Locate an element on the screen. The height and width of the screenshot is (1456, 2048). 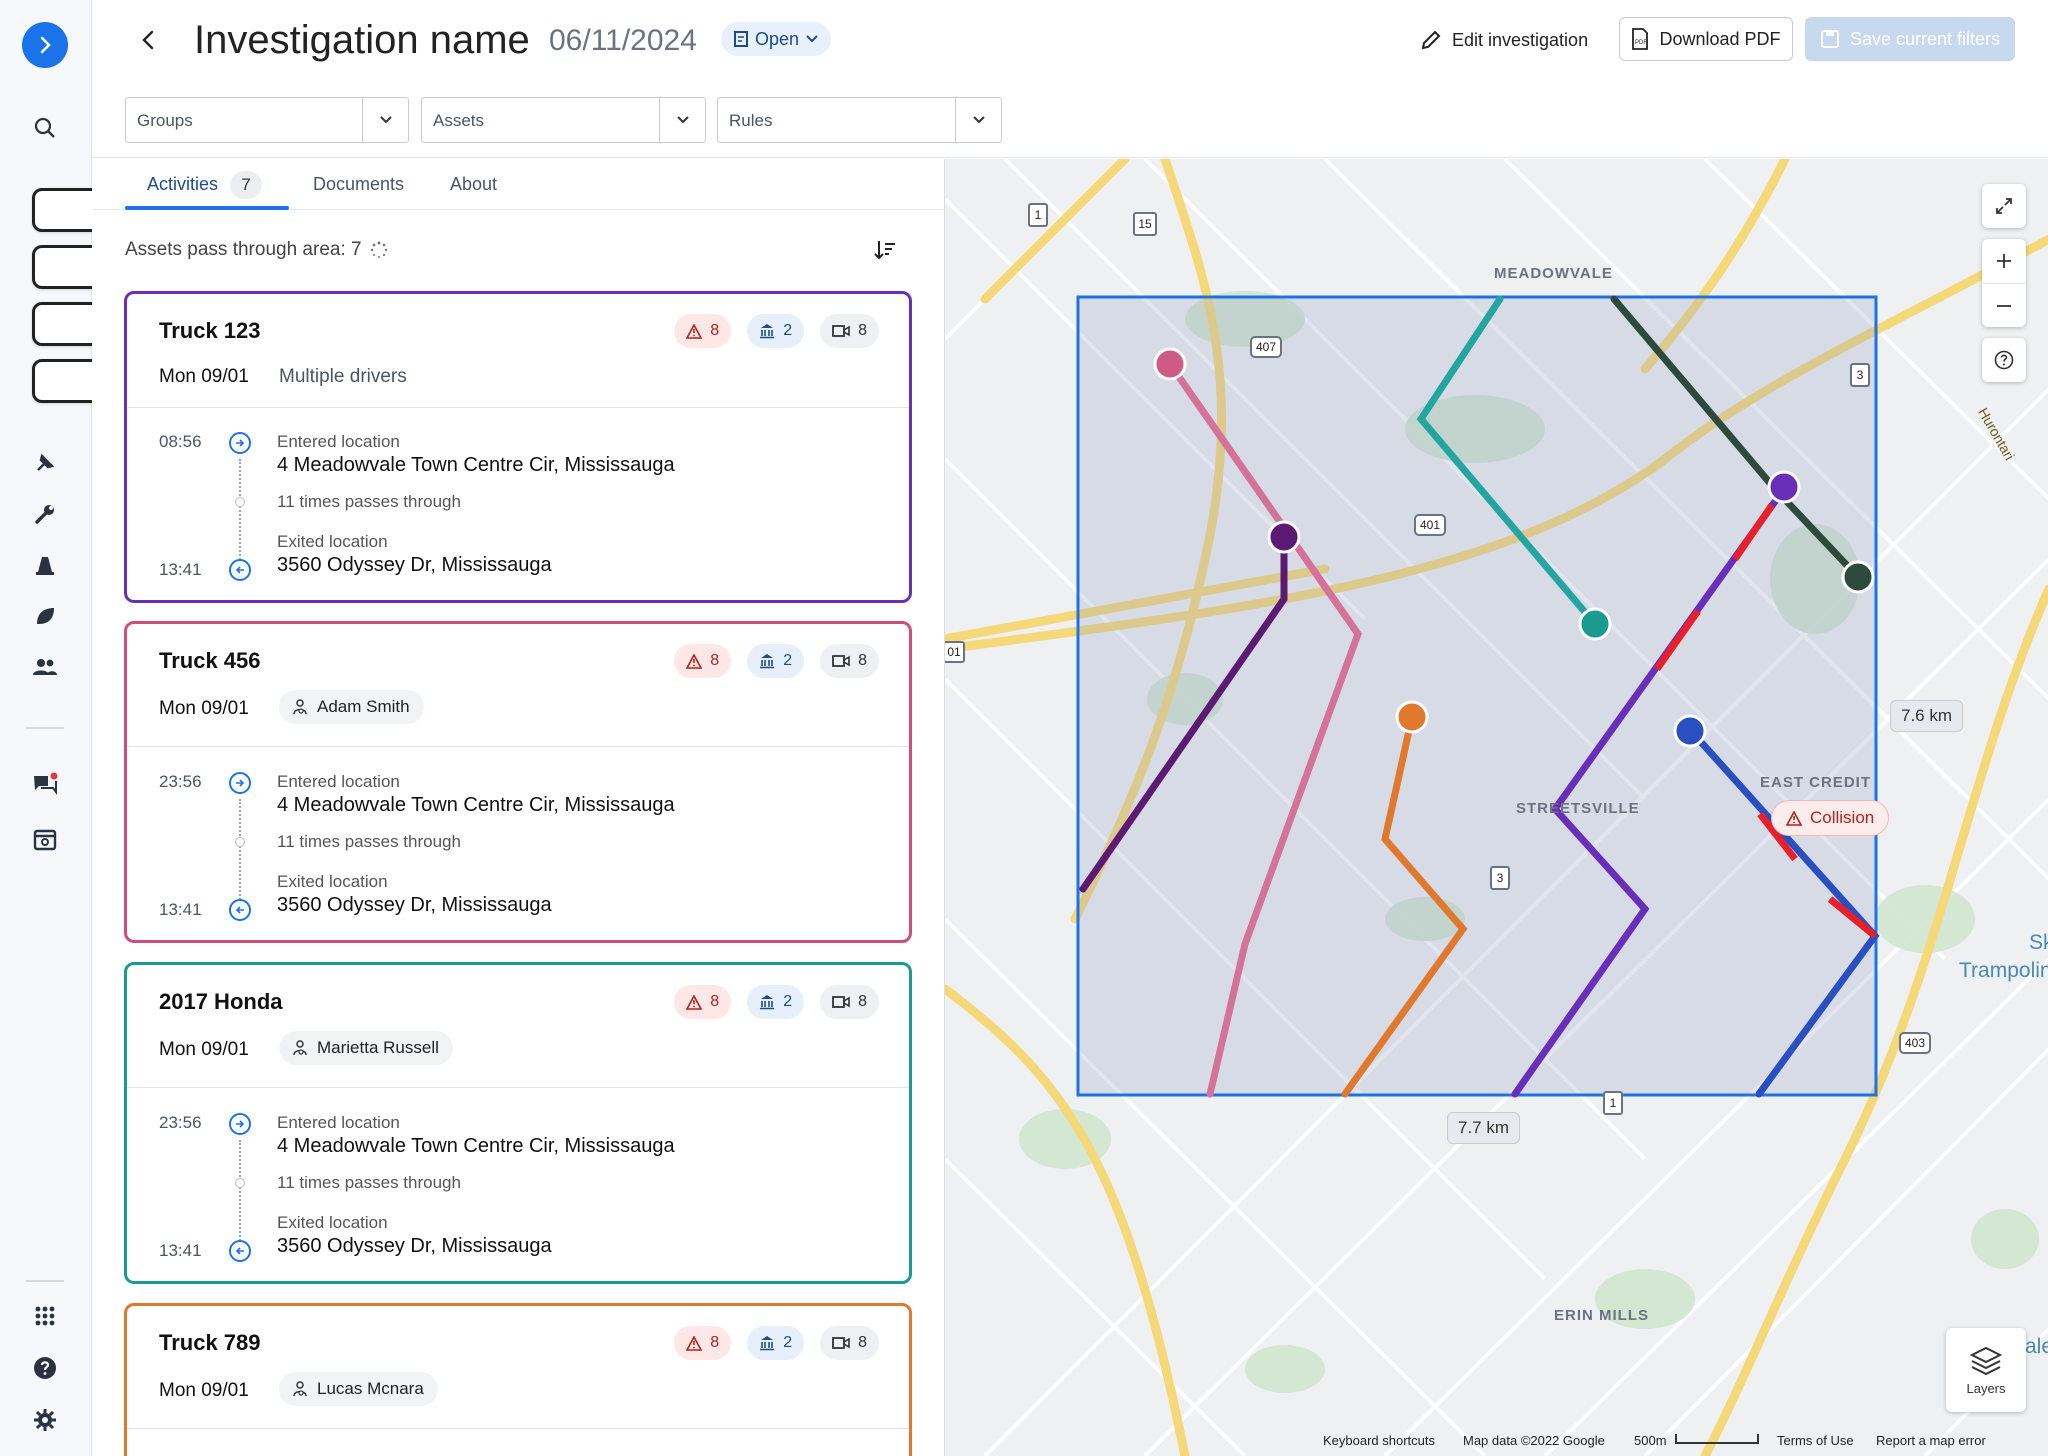
keyboard-shortcuts-link: Keyboard shortcuts is located at coordinates (1379, 1440).